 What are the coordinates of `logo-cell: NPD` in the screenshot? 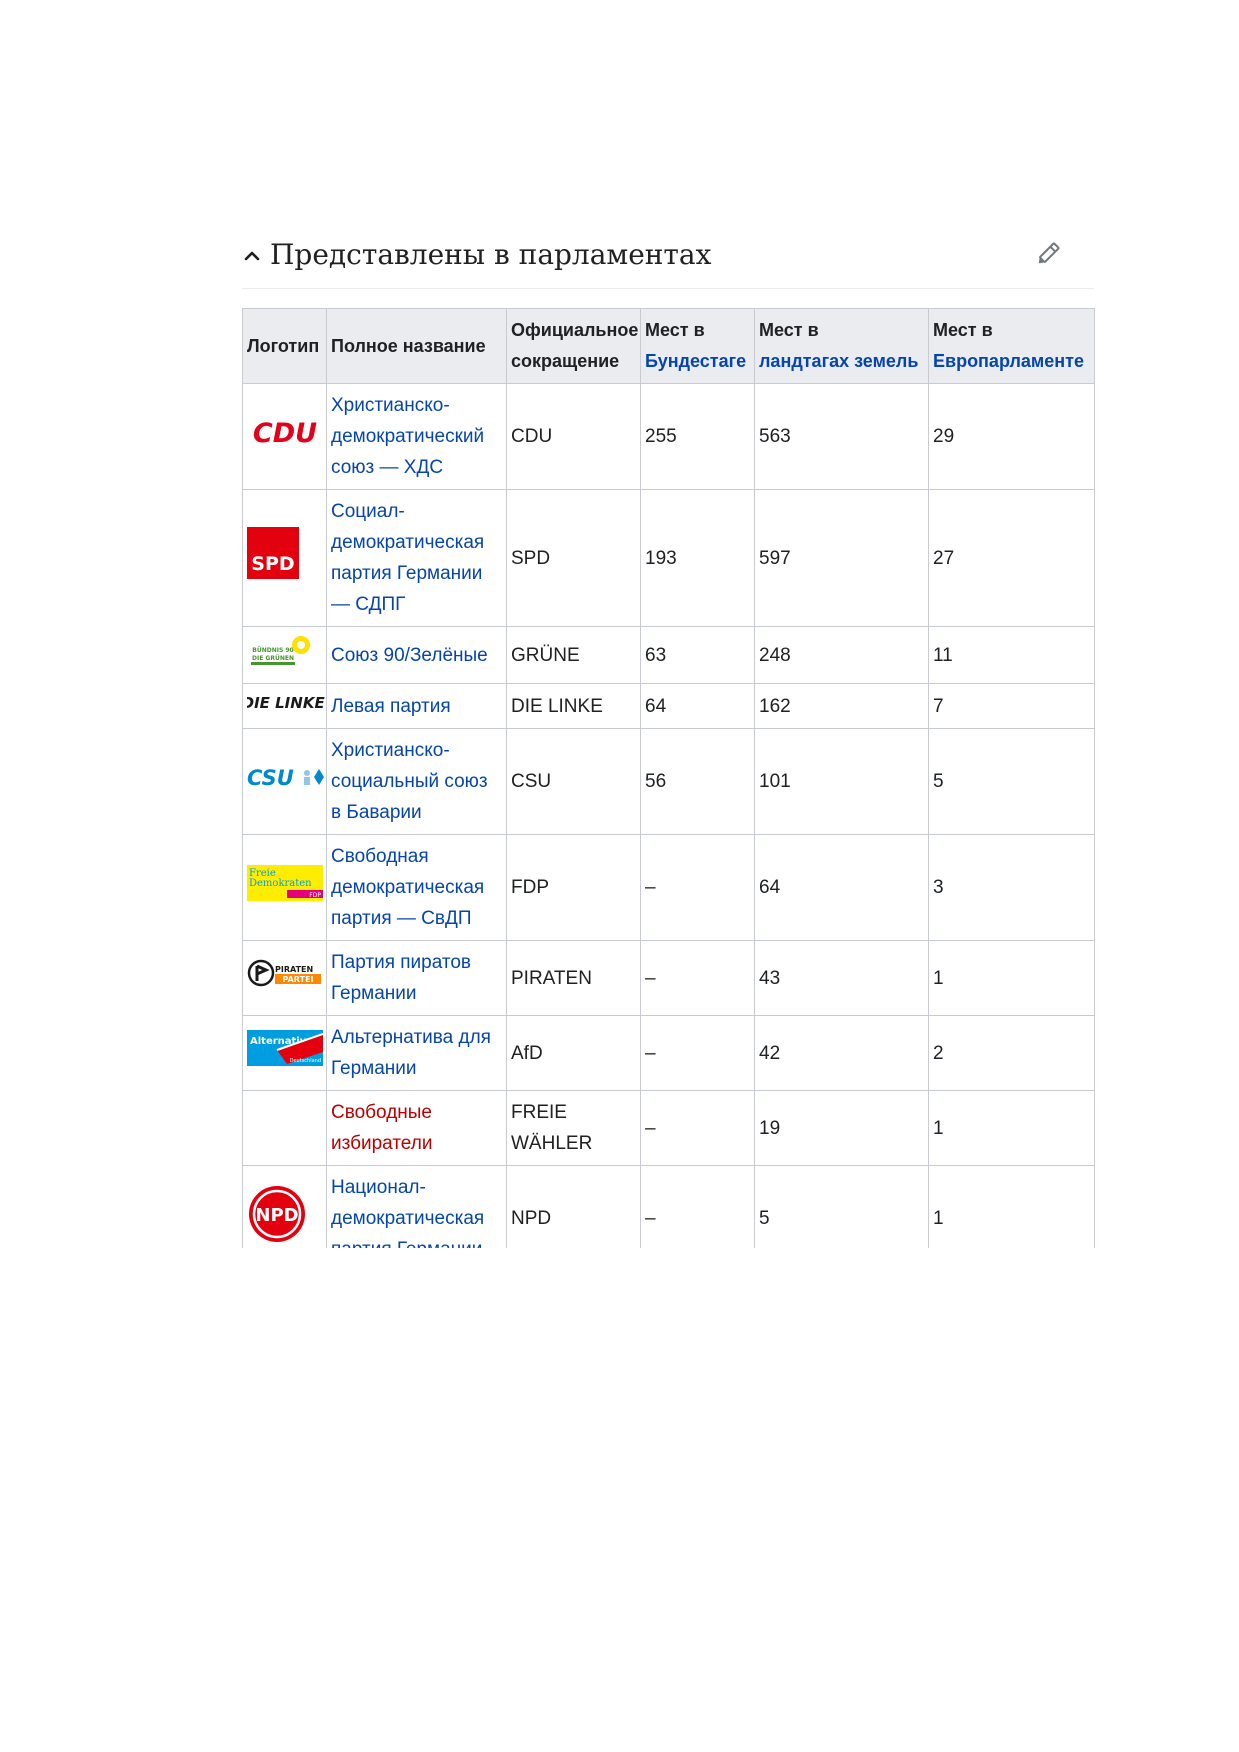 It's located at (284, 1206).